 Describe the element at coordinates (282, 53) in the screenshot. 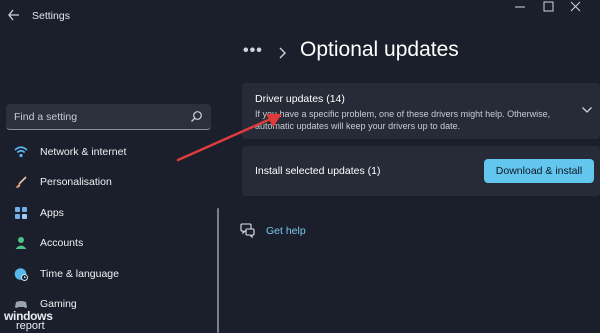

I see `chevron-right-icon` at that location.